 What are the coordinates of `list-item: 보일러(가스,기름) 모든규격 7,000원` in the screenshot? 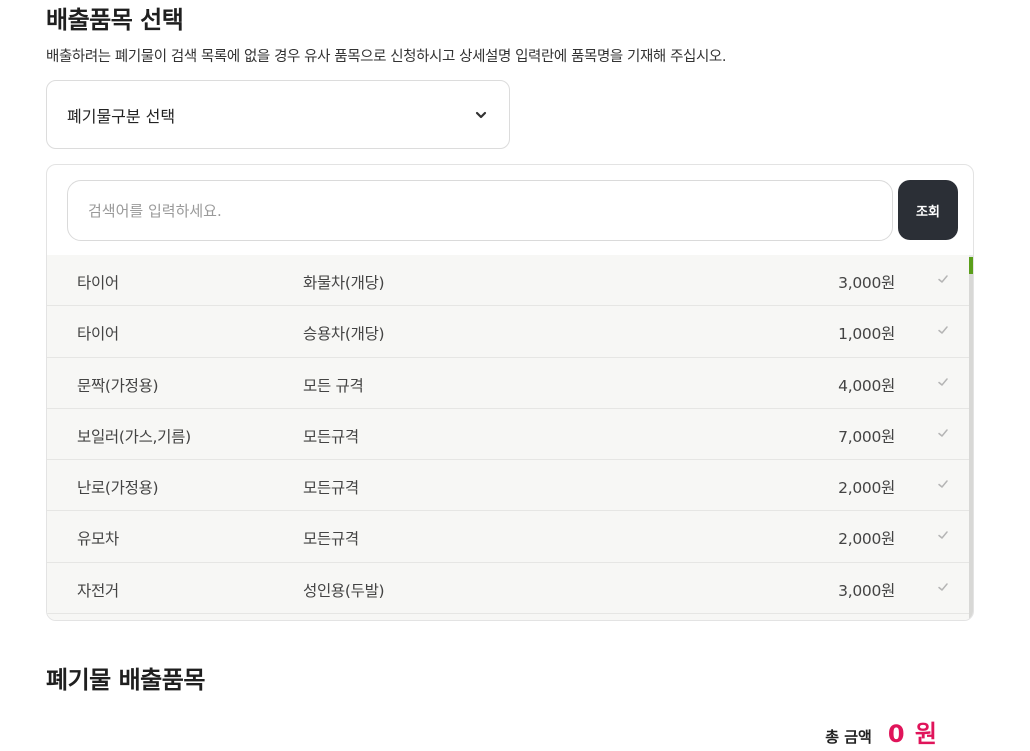 It's located at (508, 435).